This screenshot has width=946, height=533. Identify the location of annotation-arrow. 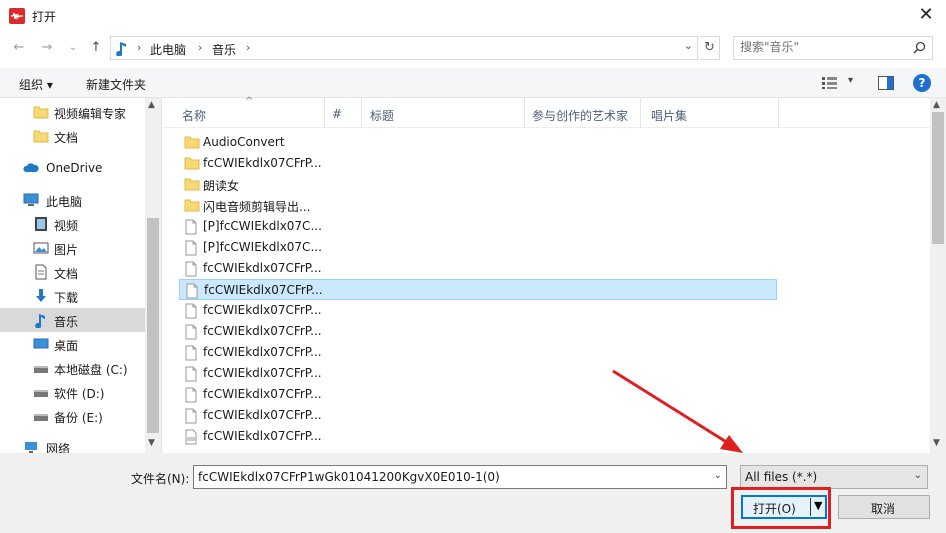
(677, 411).